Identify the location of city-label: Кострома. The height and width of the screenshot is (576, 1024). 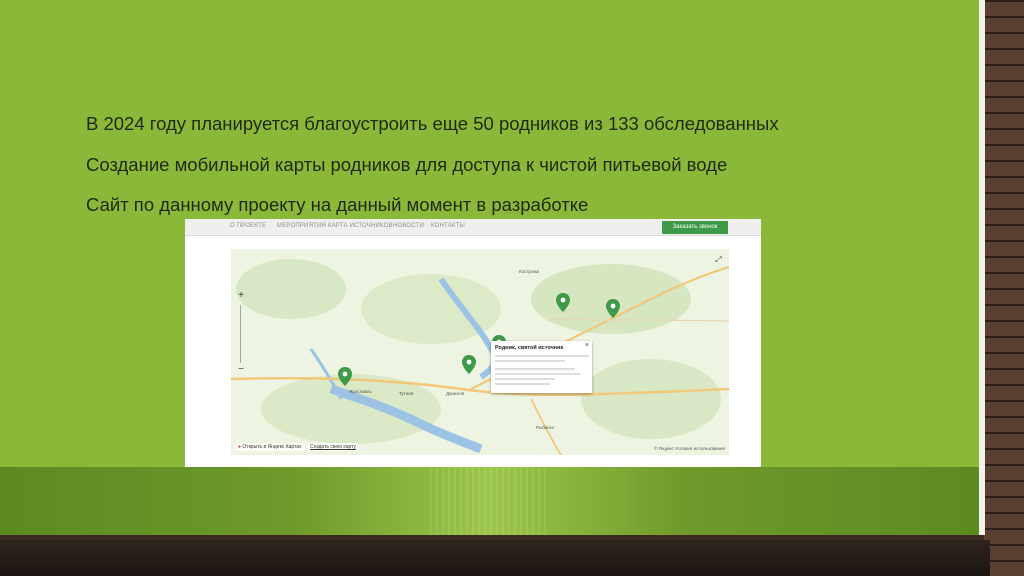
(529, 271).